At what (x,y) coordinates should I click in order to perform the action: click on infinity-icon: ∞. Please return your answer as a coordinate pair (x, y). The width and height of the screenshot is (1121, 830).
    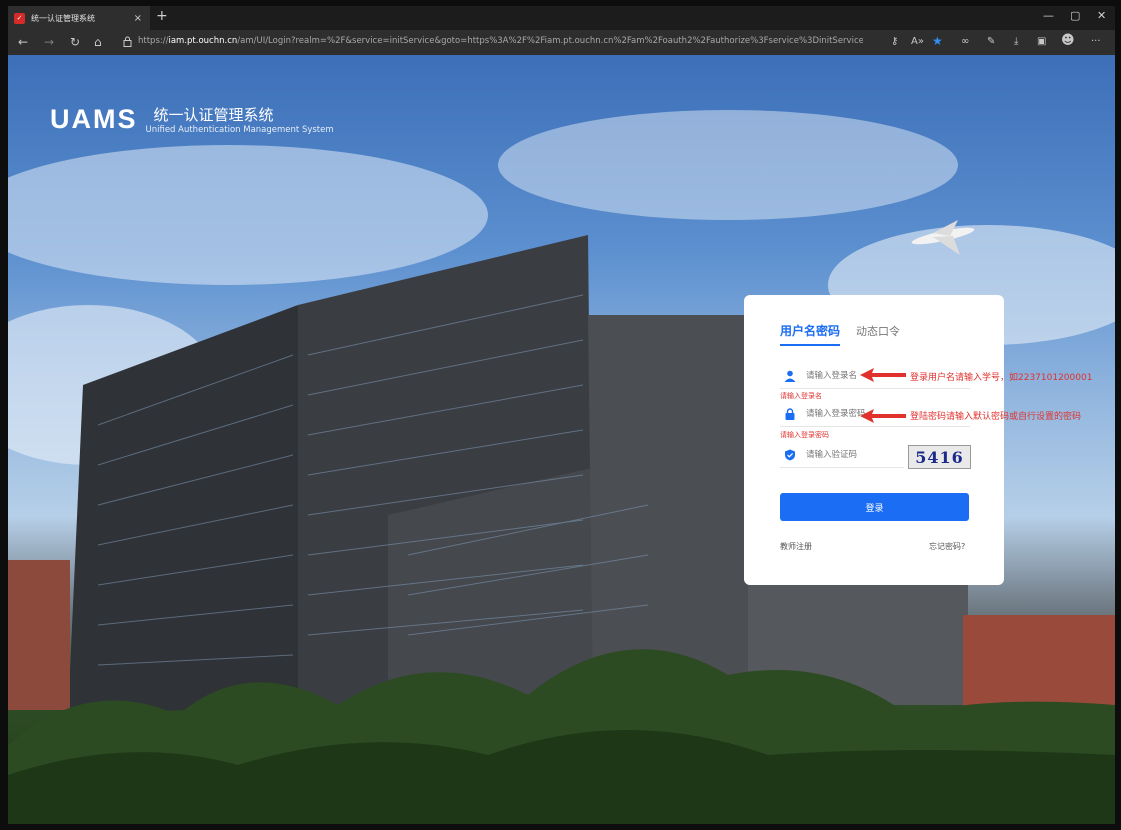
    Looking at the image, I should click on (965, 41).